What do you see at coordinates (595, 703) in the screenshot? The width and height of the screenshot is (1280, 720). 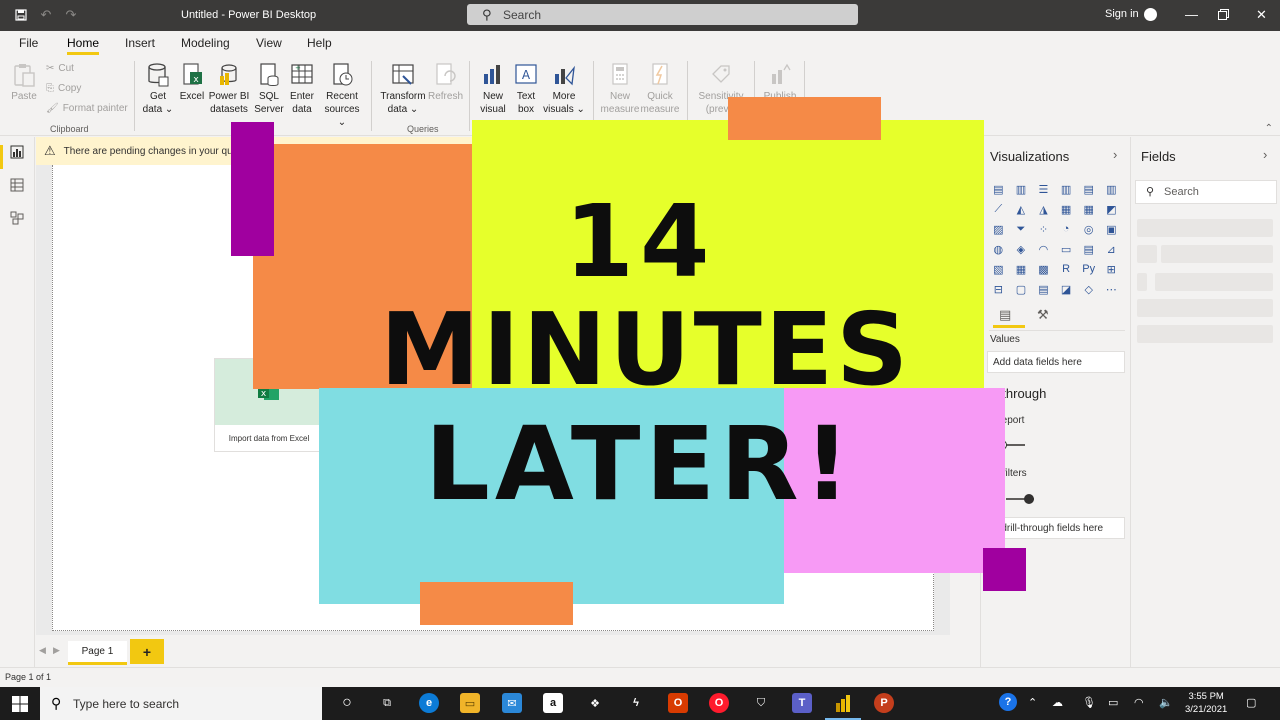 I see `dropbox-icon: ❖` at bounding box center [595, 703].